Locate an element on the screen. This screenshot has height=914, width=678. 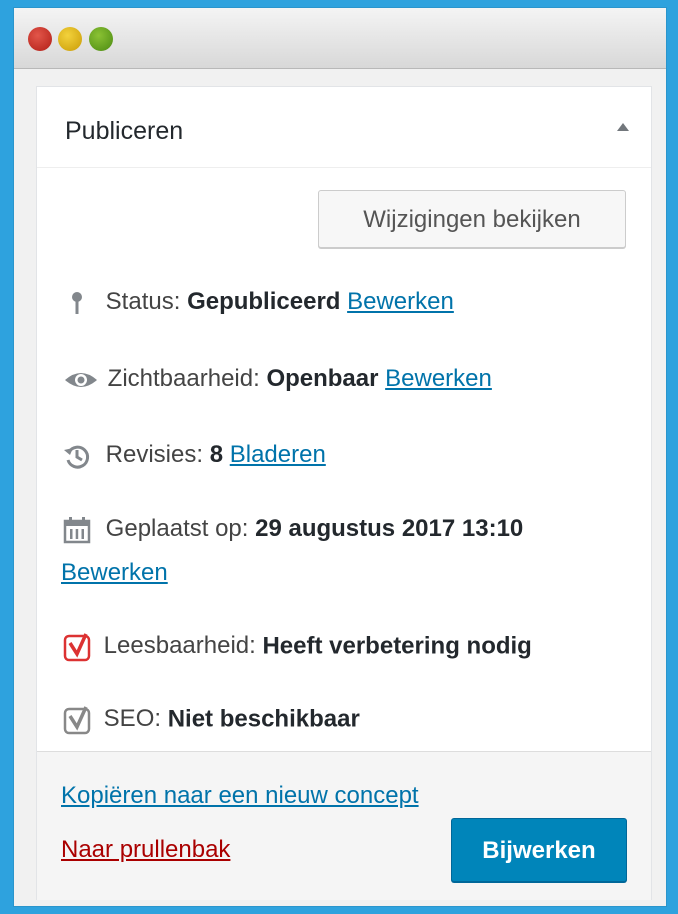
publish-date-row: Geplaatst op: 29 augustus 2017 13:10 is located at coordinates (293, 529).